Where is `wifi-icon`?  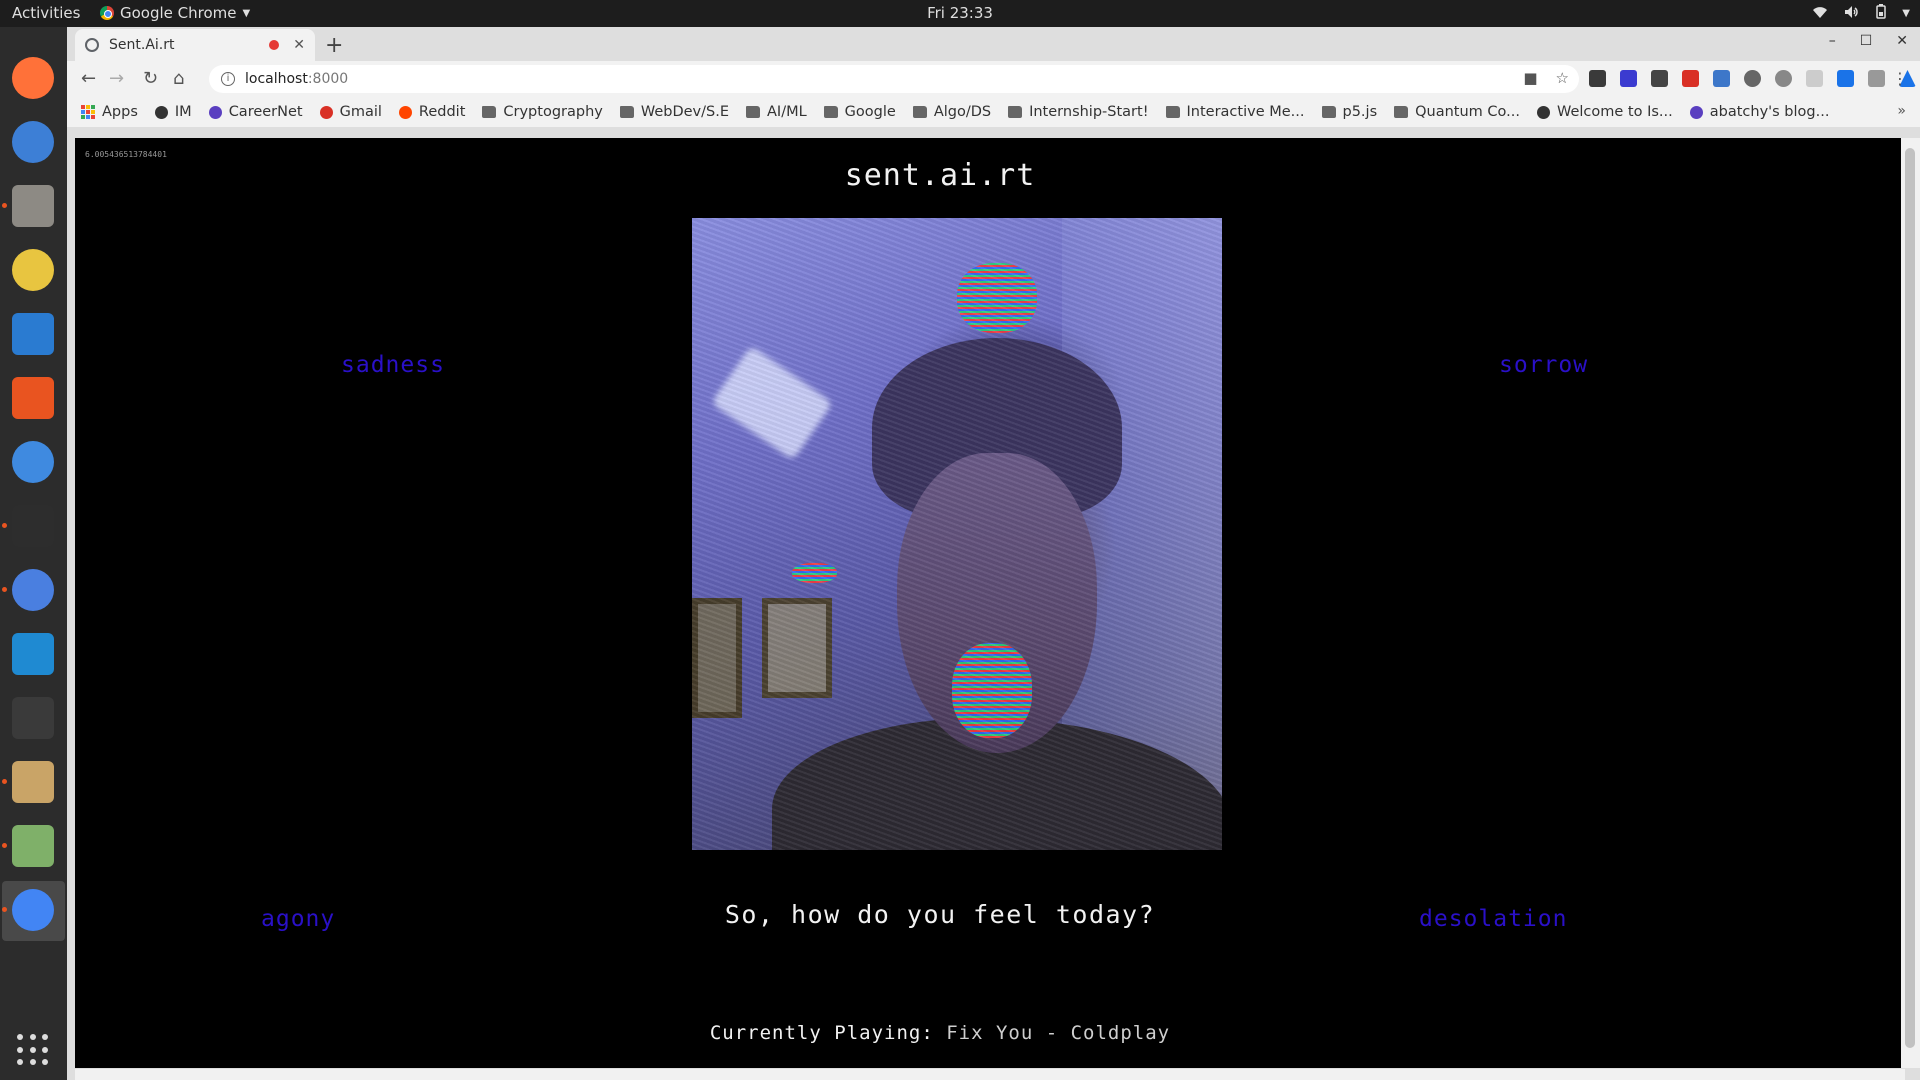 wifi-icon is located at coordinates (1820, 14).